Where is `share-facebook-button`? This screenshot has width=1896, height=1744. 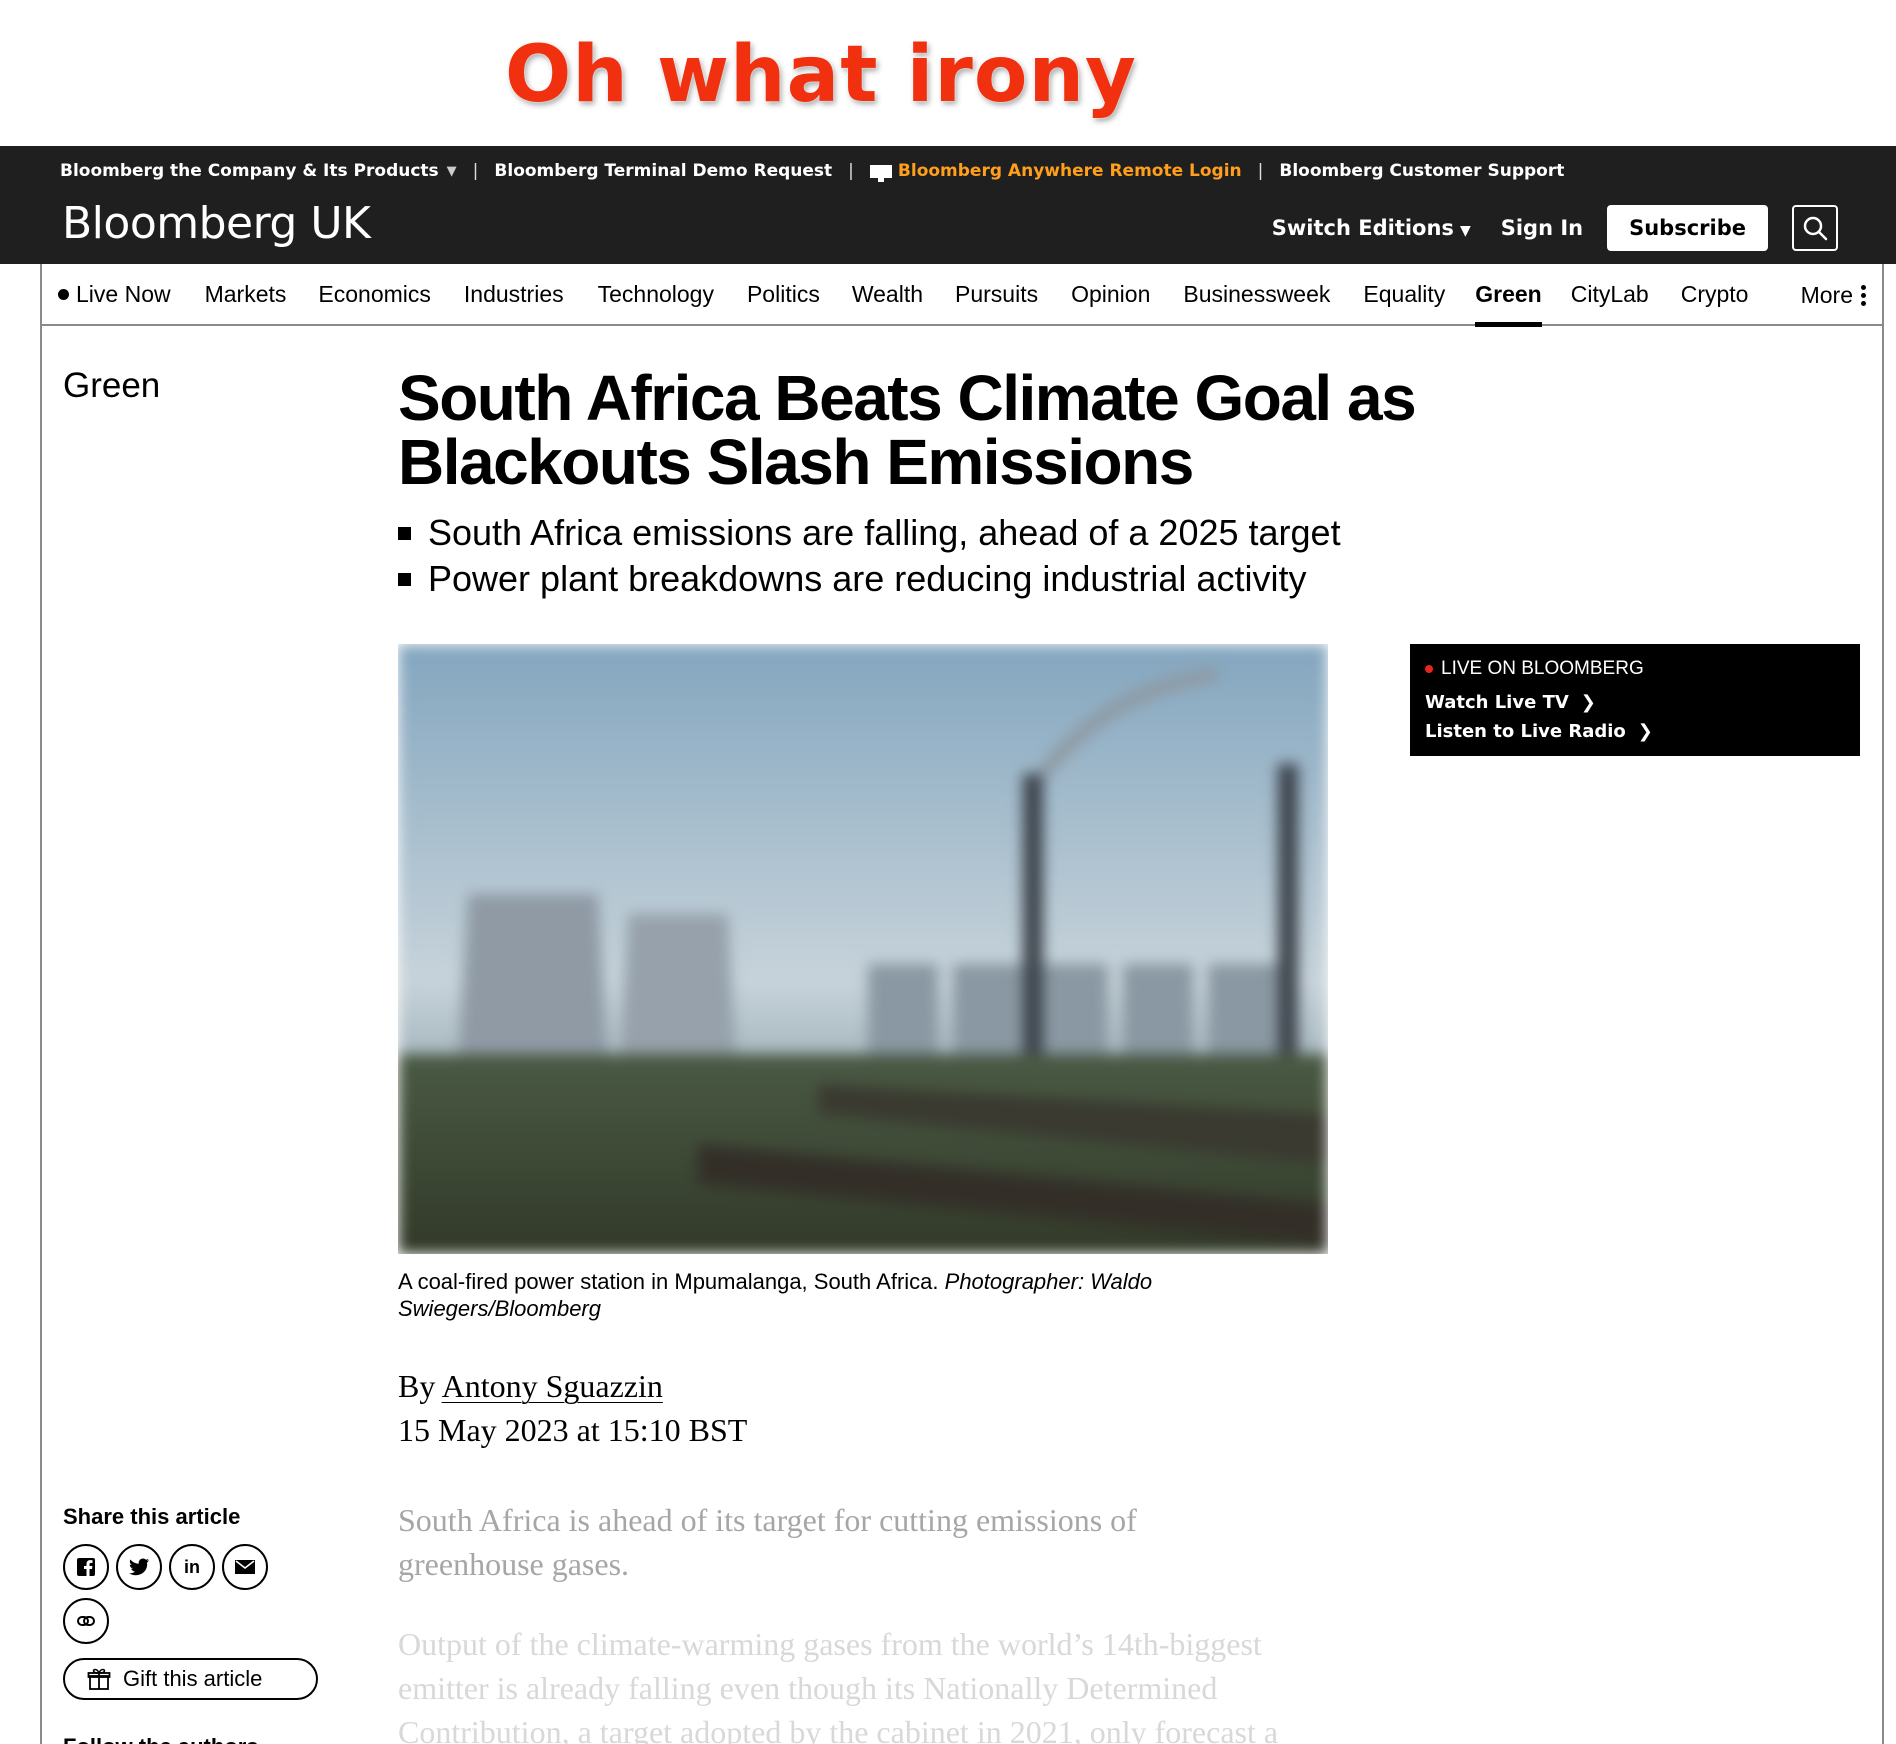
share-facebook-button is located at coordinates (86, 1567).